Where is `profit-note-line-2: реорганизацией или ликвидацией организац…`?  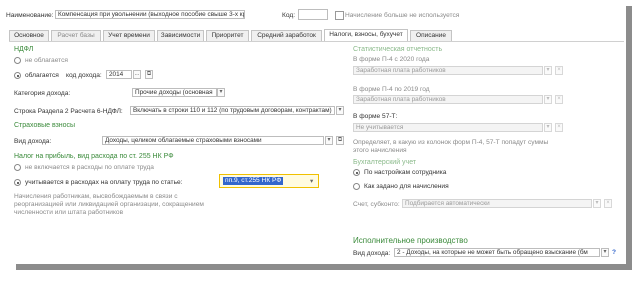 profit-note-line-2: реорганизацией или ликвидацией организац… is located at coordinates (109, 204).